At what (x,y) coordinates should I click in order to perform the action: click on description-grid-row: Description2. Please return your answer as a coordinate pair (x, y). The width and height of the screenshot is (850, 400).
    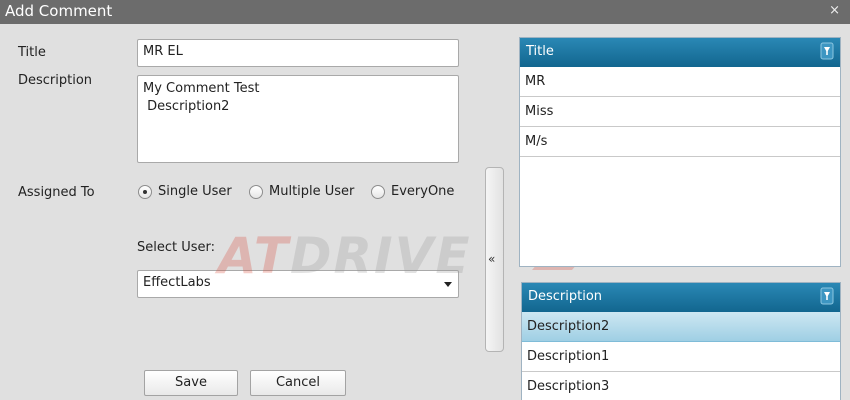
    Looking at the image, I should click on (681, 327).